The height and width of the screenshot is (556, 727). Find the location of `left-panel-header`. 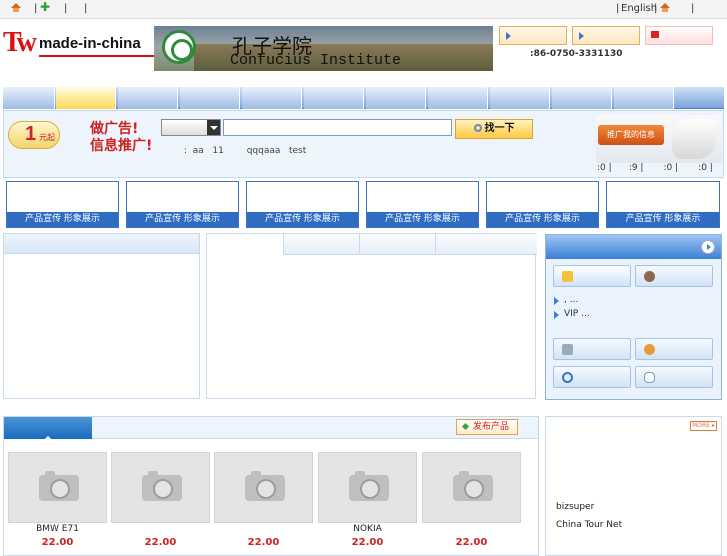

left-panel-header is located at coordinates (101, 244).